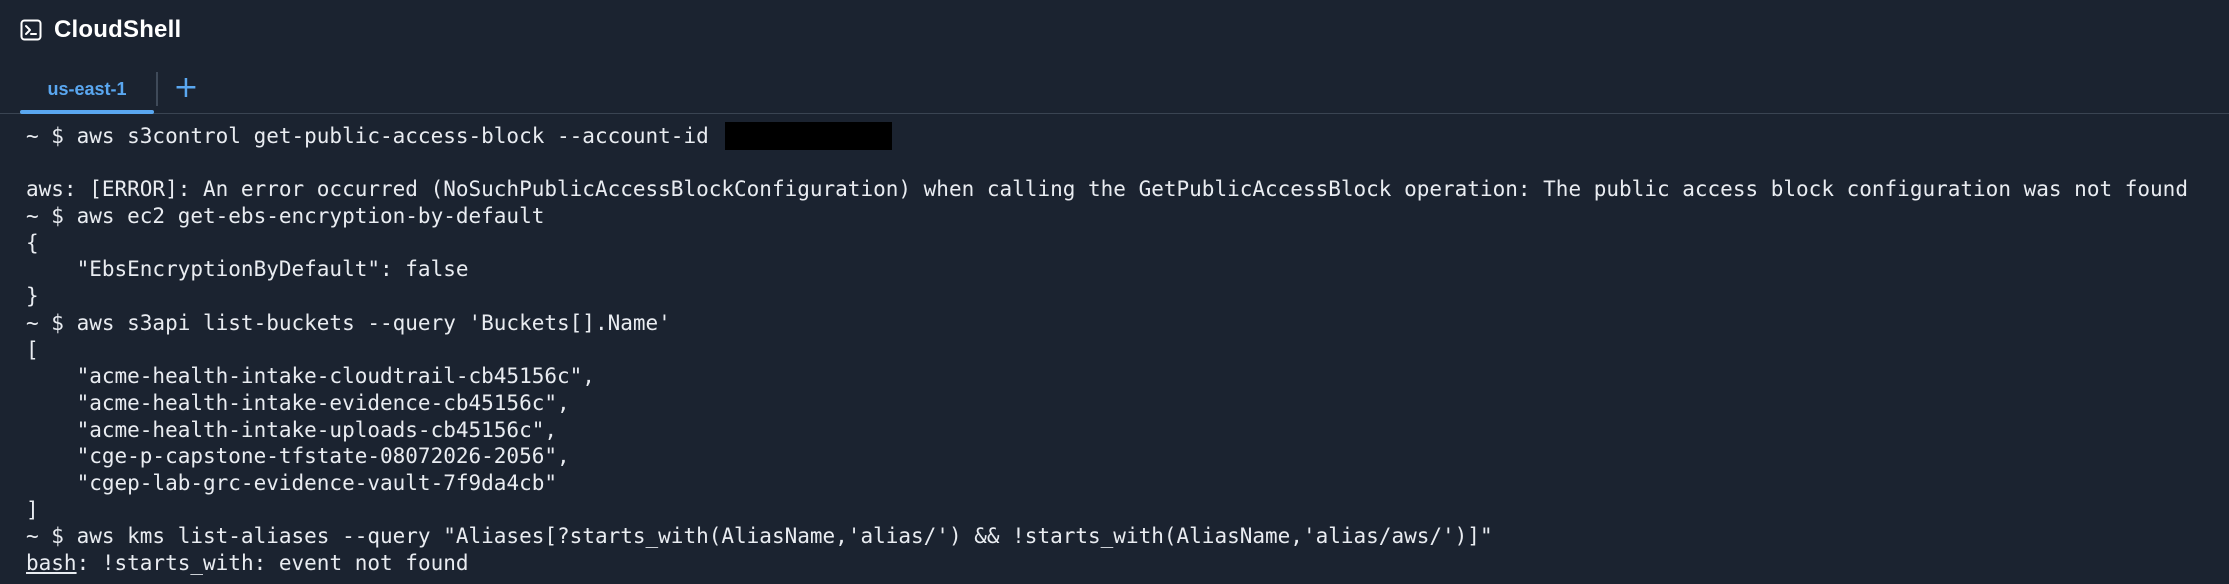  I want to click on tab-us-east-1: us-east-1, so click(87, 89).